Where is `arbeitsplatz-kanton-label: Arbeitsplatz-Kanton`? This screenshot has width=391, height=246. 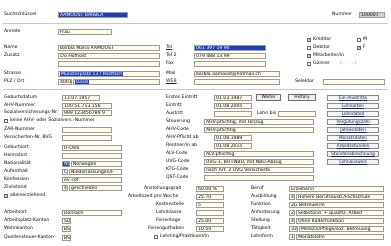
arbeitsplatz-kanton-label: Arbeitsplatz-Kanton is located at coordinates (27, 220).